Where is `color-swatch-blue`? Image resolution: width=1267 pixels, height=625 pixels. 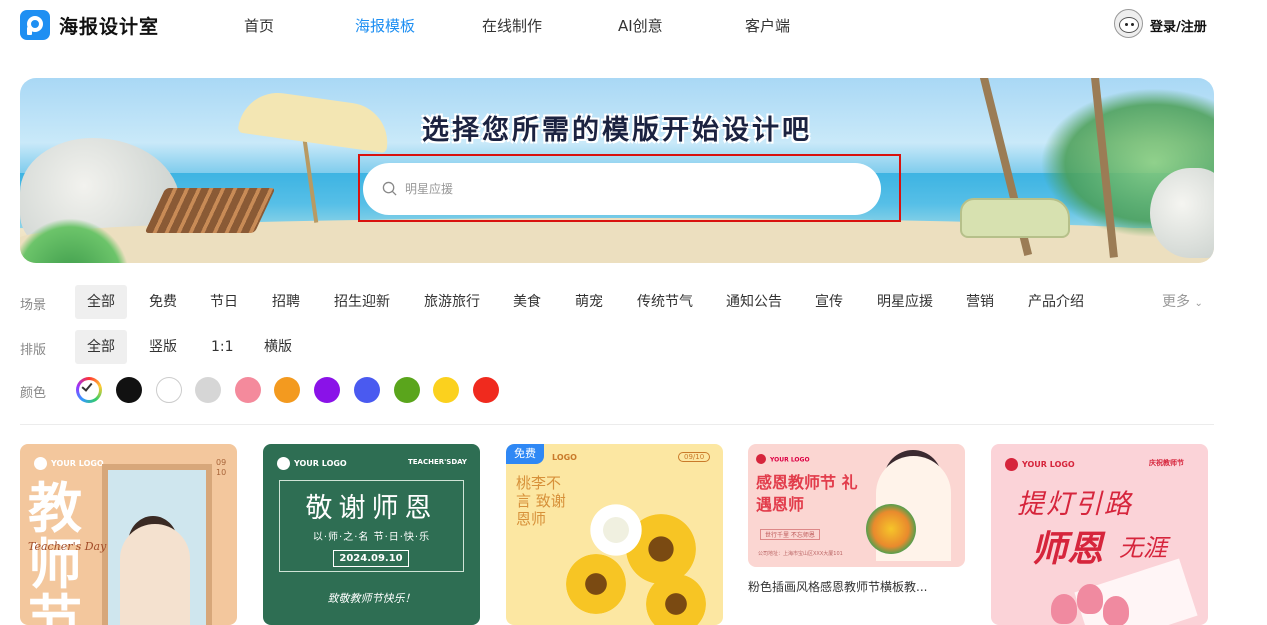 color-swatch-blue is located at coordinates (367, 390).